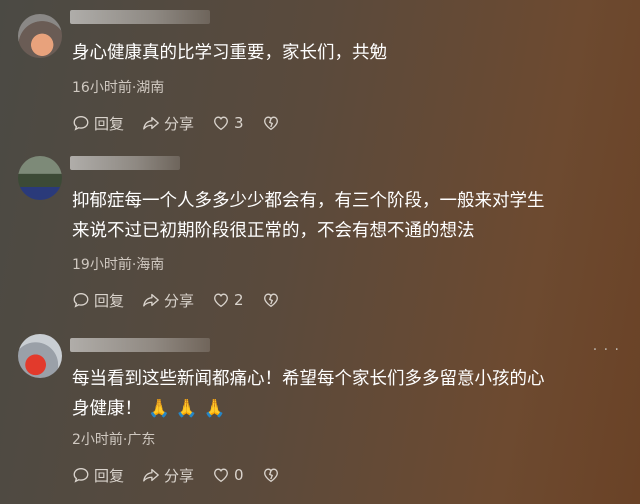 This screenshot has width=640, height=504. What do you see at coordinates (239, 123) in the screenshot?
I see `like-count: 3` at bounding box center [239, 123].